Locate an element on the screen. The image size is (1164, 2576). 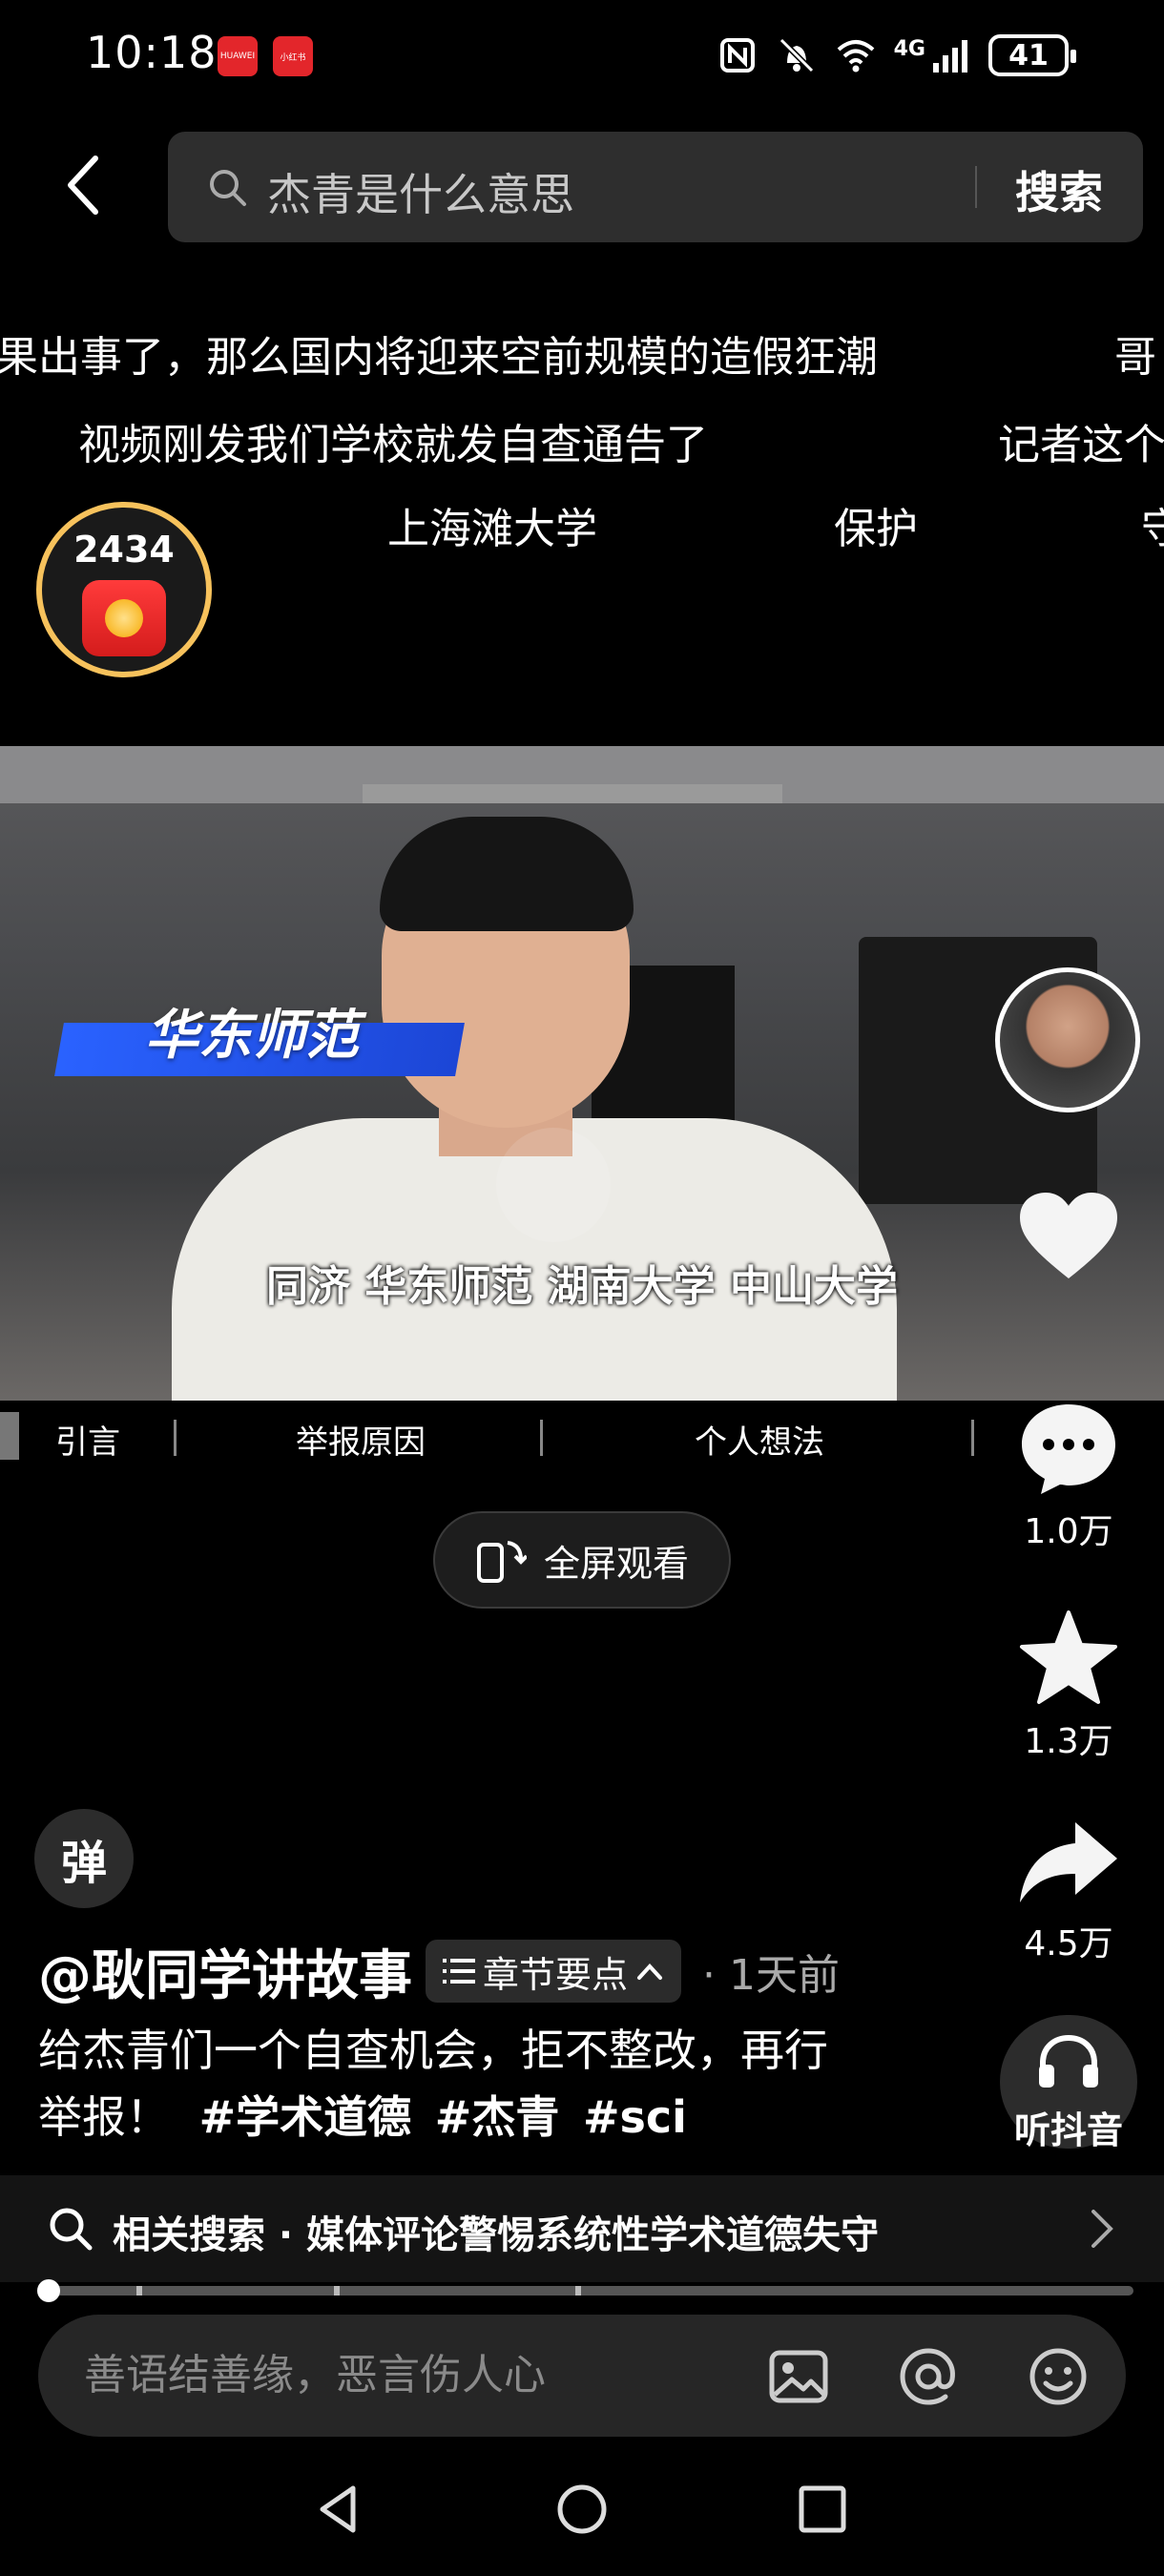
search-divider is located at coordinates (976, 187).